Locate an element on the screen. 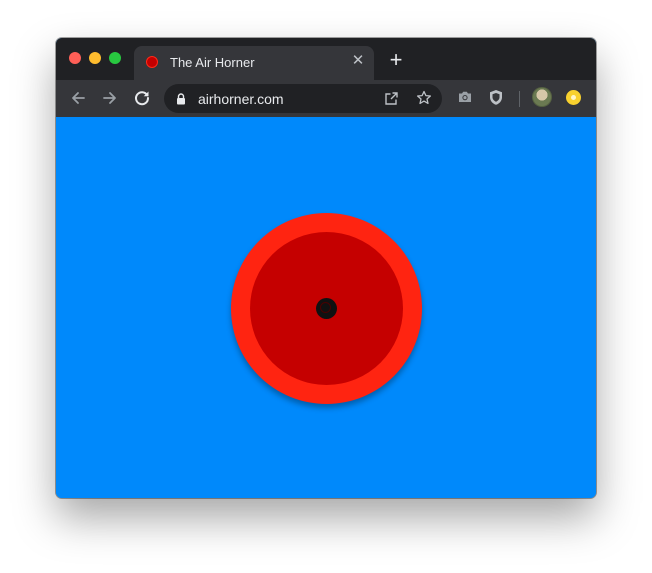 The image size is (652, 573). shield-icon is located at coordinates (496, 100).